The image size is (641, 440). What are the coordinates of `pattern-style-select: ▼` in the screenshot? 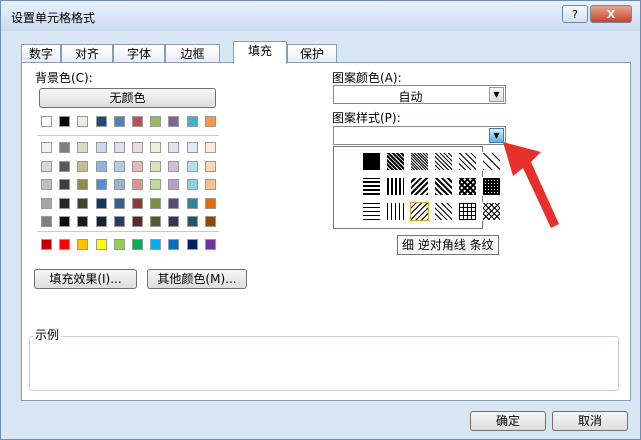 It's located at (419, 135).